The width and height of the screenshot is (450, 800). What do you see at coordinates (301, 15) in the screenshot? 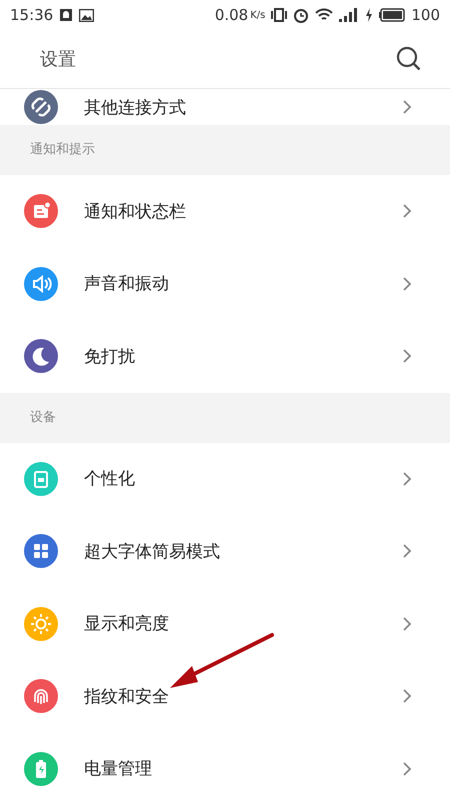
I see `alarm-icon` at bounding box center [301, 15].